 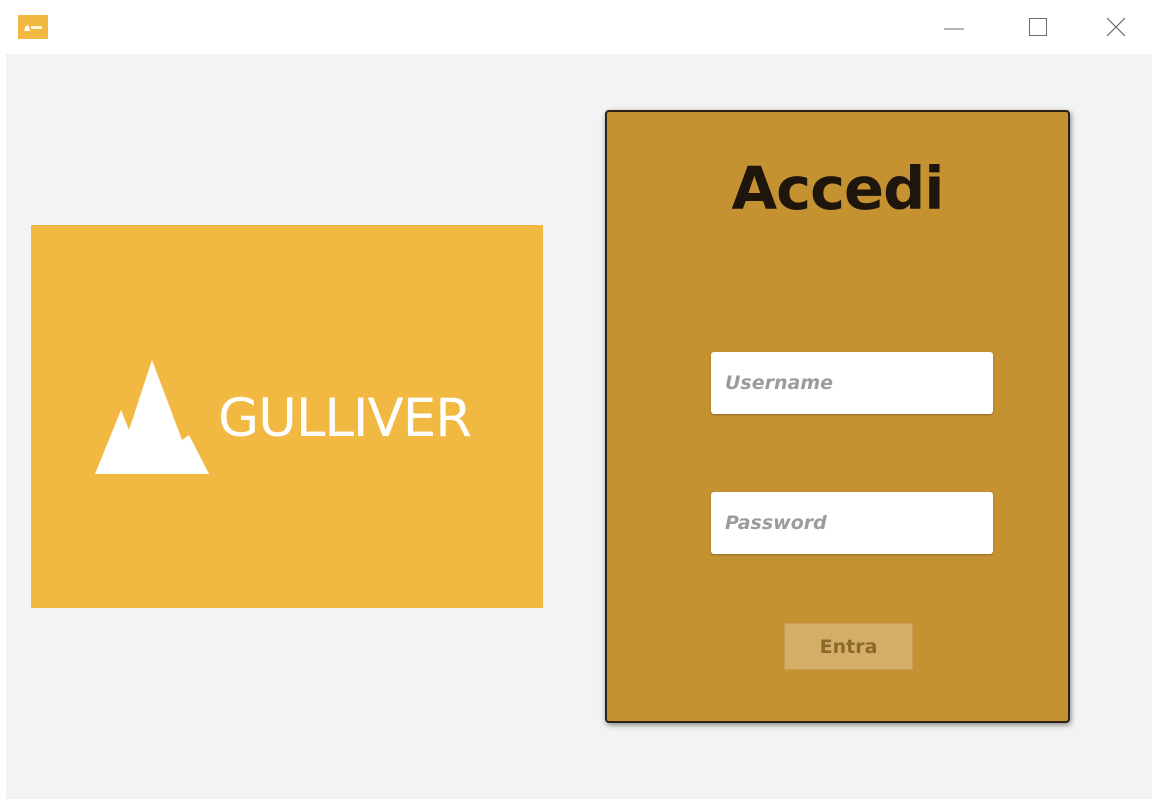 I want to click on close-button, so click(x=1116, y=27).